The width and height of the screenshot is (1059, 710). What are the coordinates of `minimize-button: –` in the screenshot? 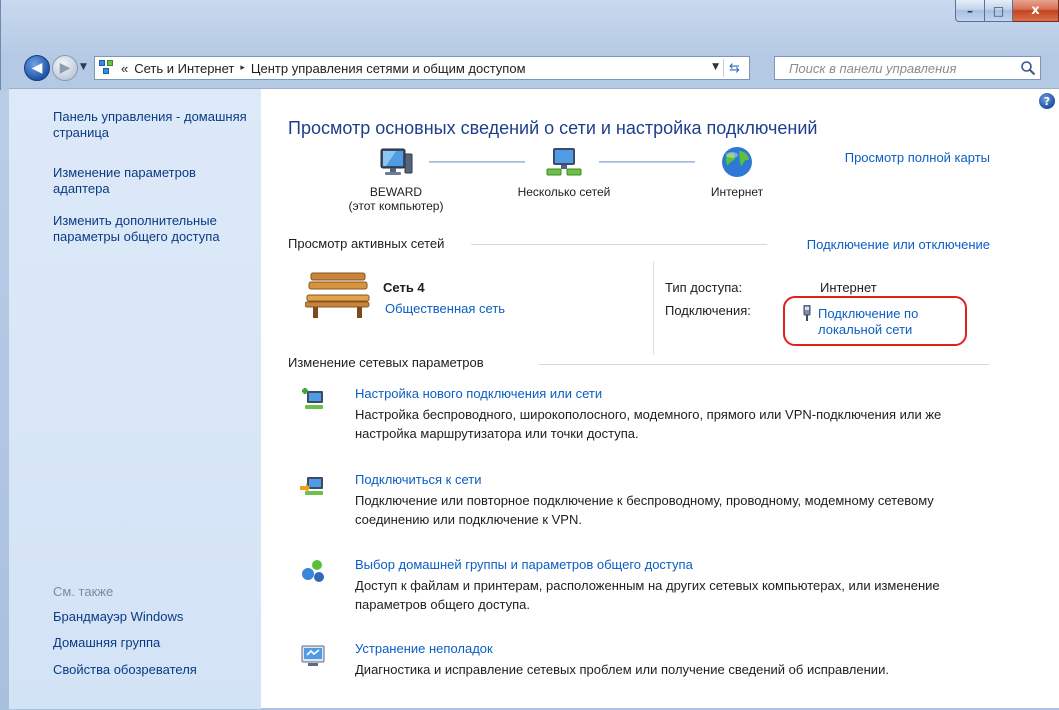 It's located at (970, 11).